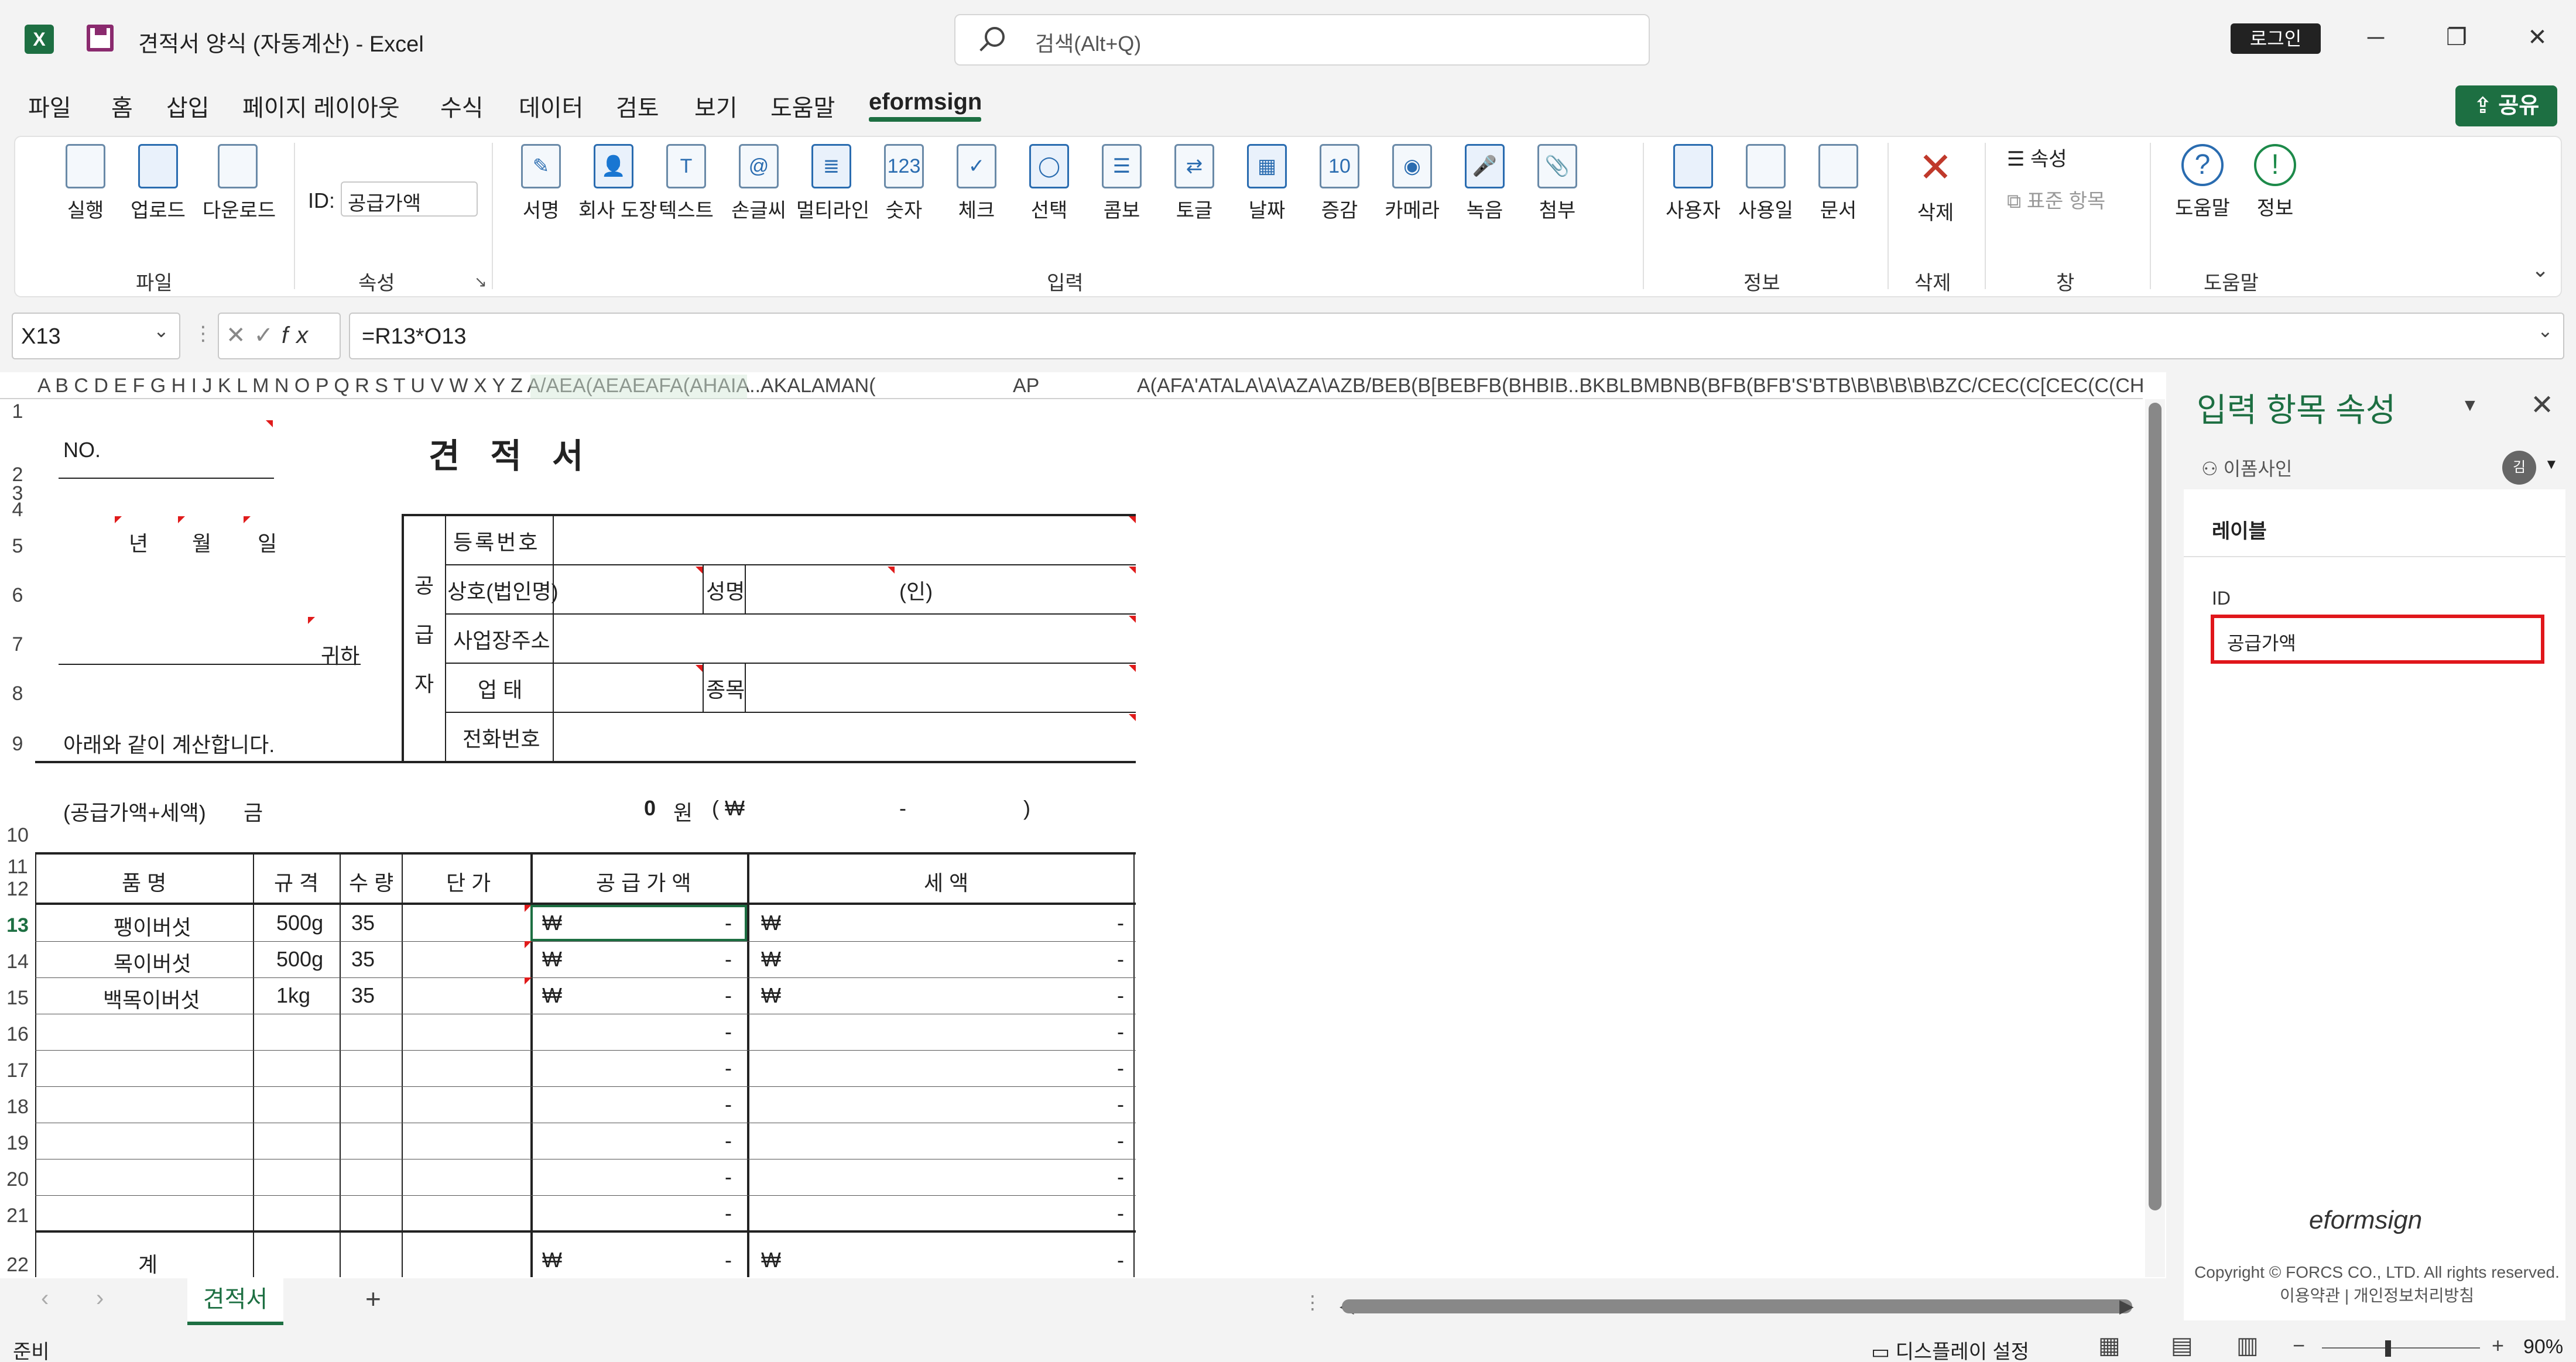 The width and height of the screenshot is (2576, 1362). I want to click on delete-button: ✕ 삭제, so click(1935, 185).